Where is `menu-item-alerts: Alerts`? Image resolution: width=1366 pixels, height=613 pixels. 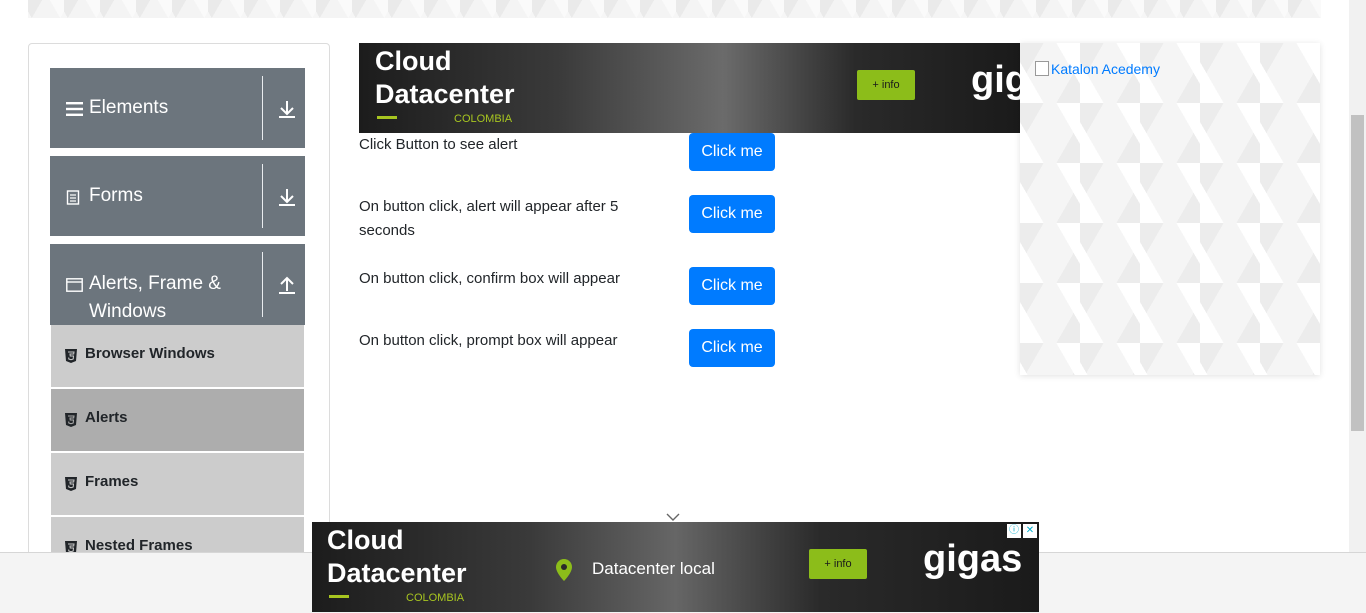 menu-item-alerts: Alerts is located at coordinates (177, 421).